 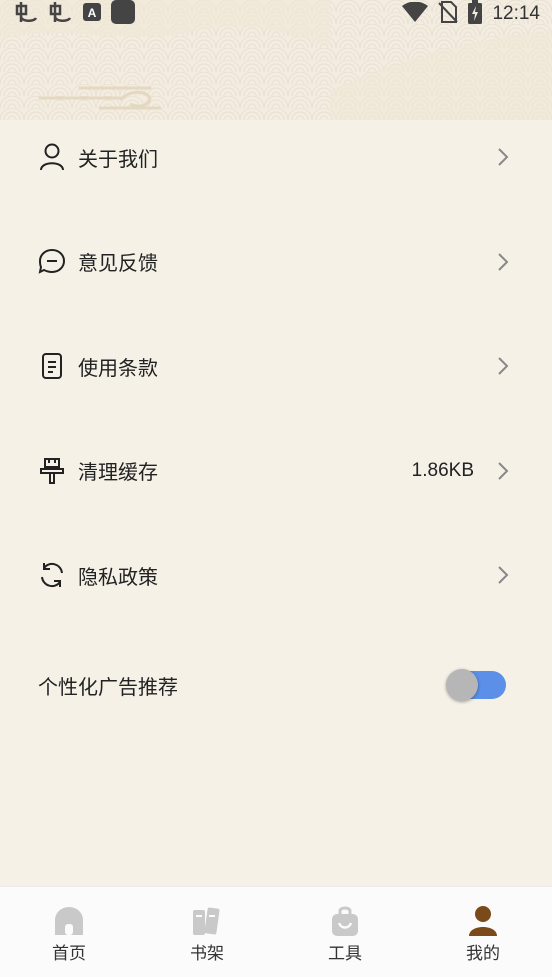 I want to click on menu-item-label: 关于我们, so click(x=118, y=158).